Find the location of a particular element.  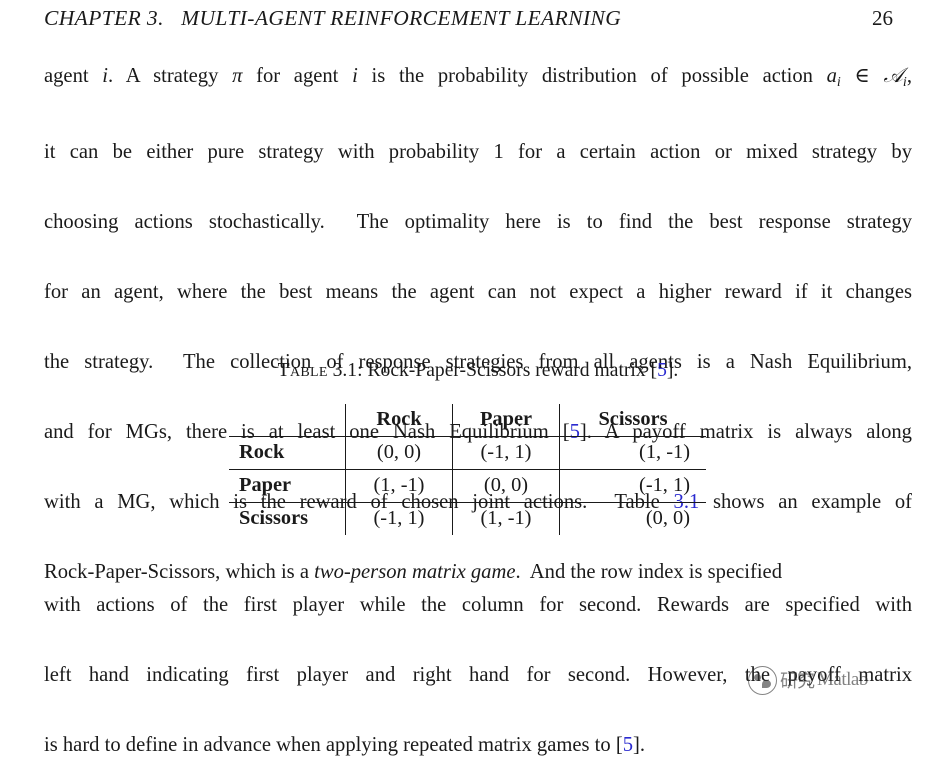

table-caption-text-end: ]. is located at coordinates (672, 370).